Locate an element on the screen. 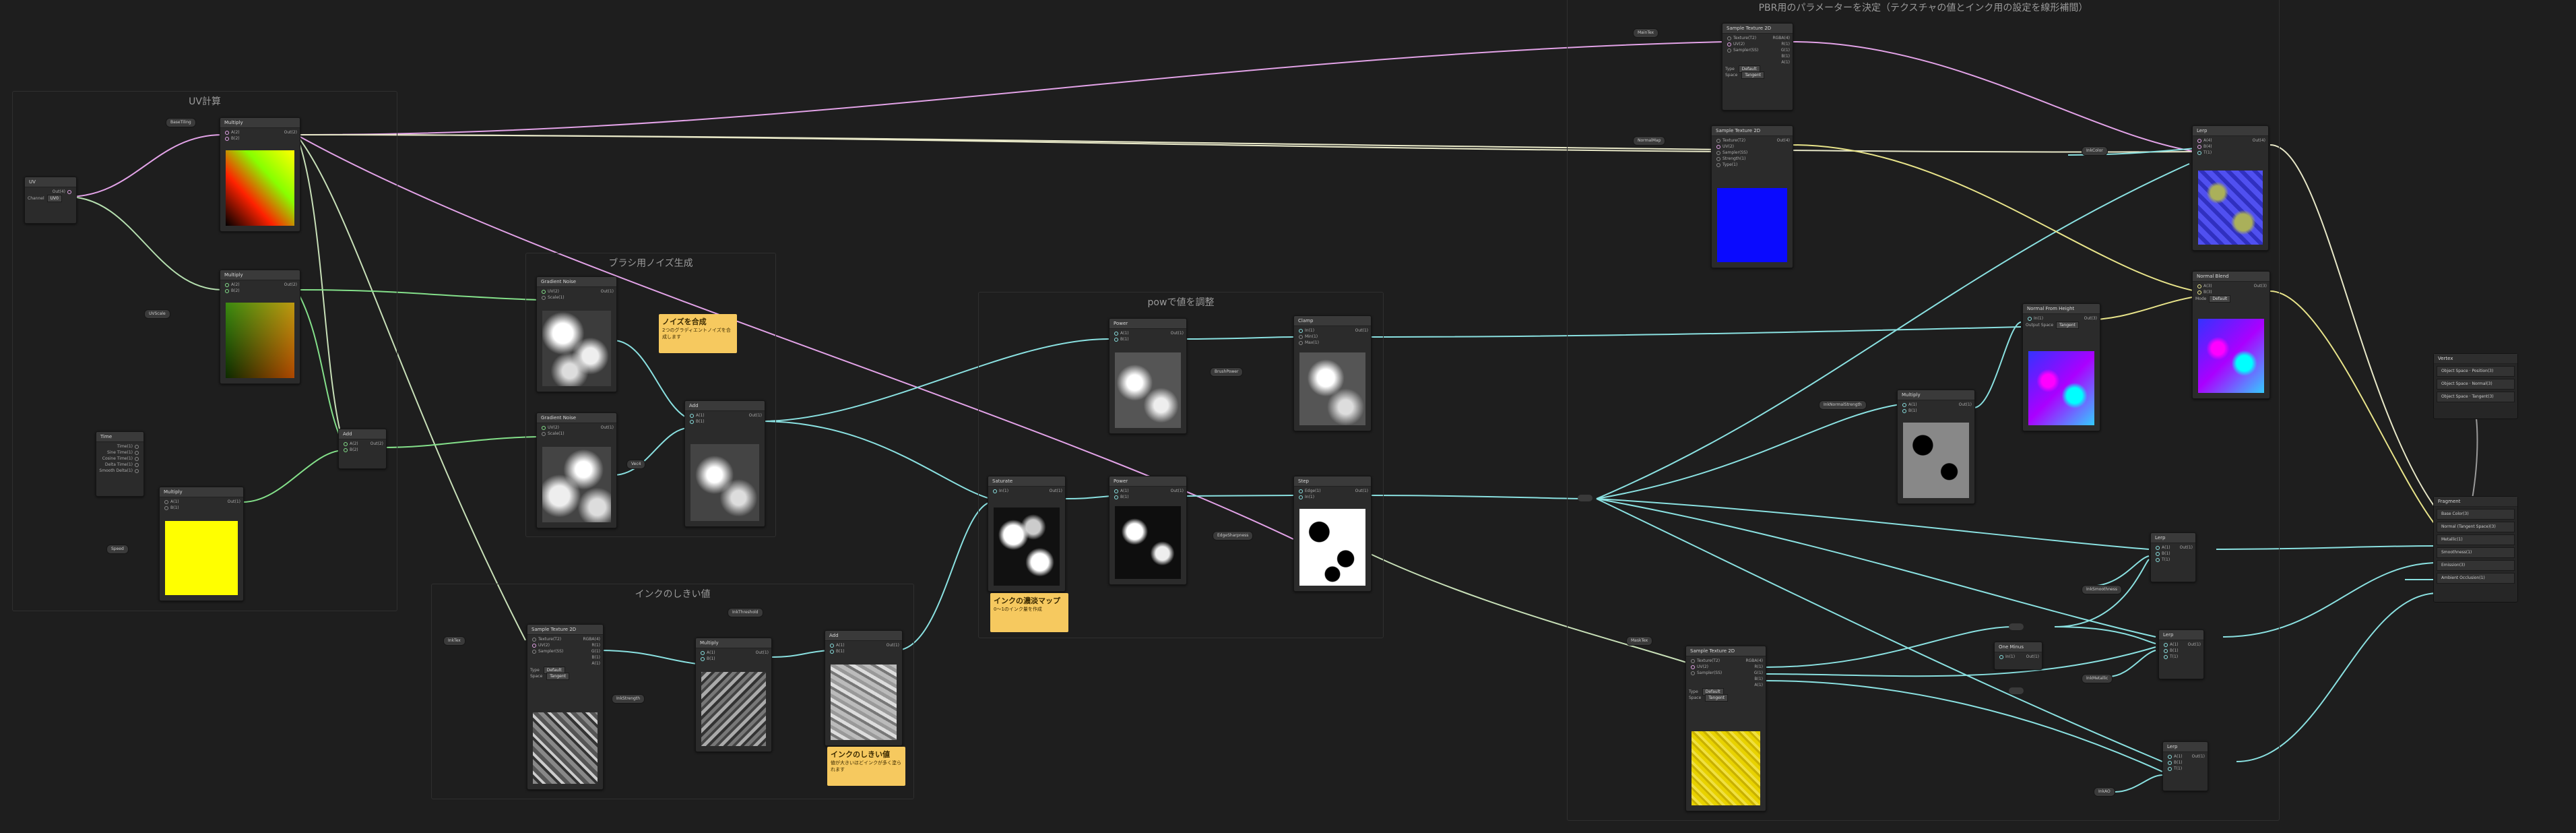  preview-yellow is located at coordinates (201, 558).